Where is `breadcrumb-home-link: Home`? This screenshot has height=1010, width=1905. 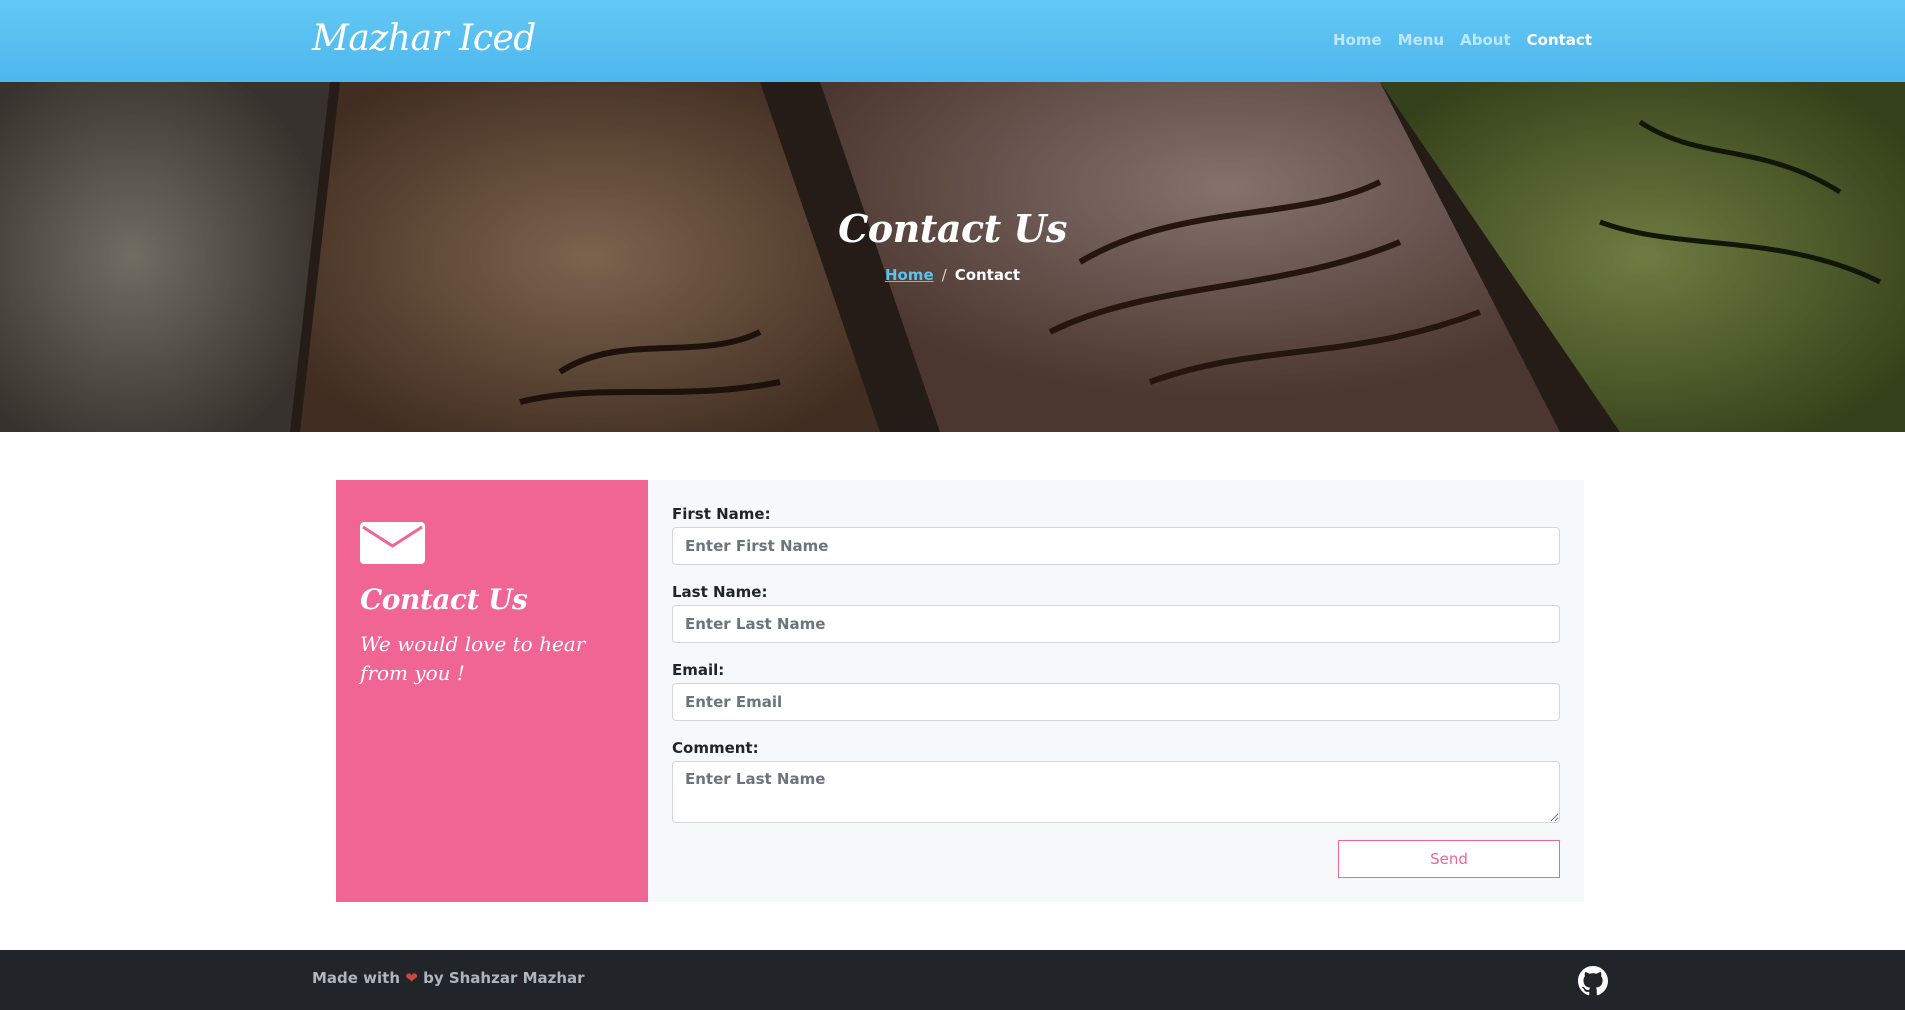
breadcrumb-home-link: Home is located at coordinates (909, 275).